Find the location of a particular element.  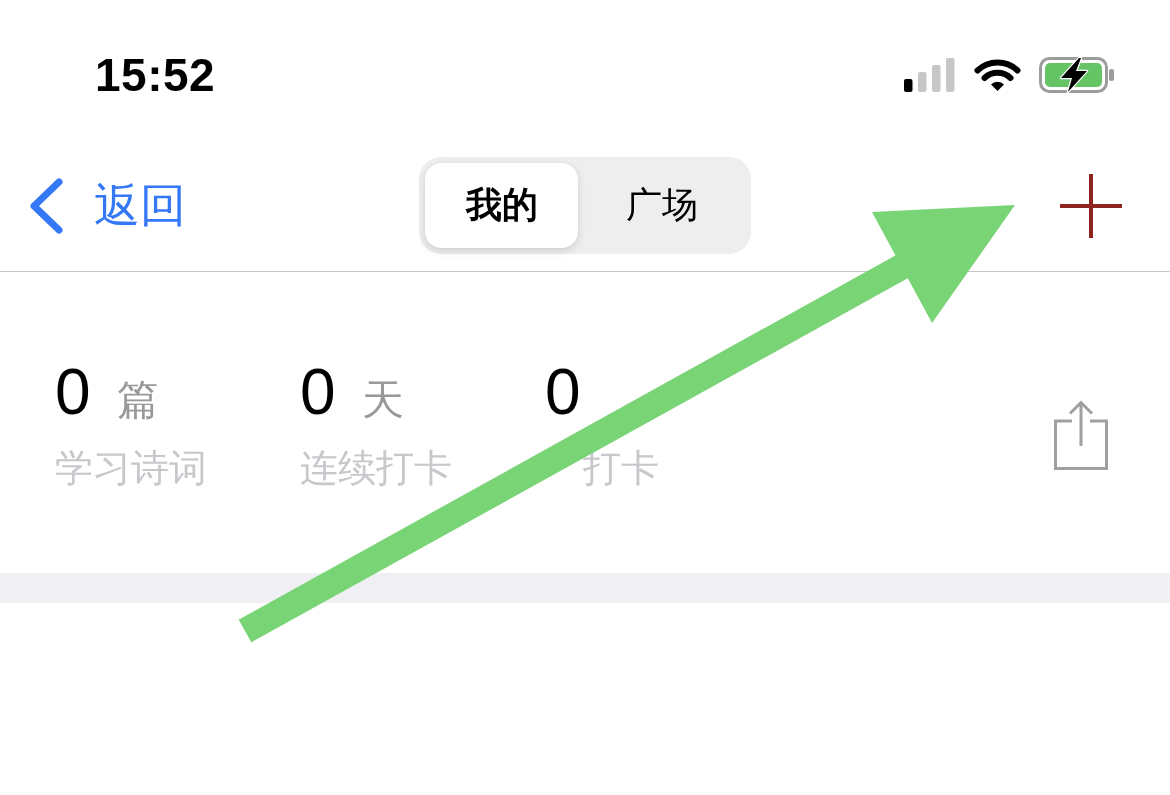

segment-tab: 广场 is located at coordinates (661, 205).